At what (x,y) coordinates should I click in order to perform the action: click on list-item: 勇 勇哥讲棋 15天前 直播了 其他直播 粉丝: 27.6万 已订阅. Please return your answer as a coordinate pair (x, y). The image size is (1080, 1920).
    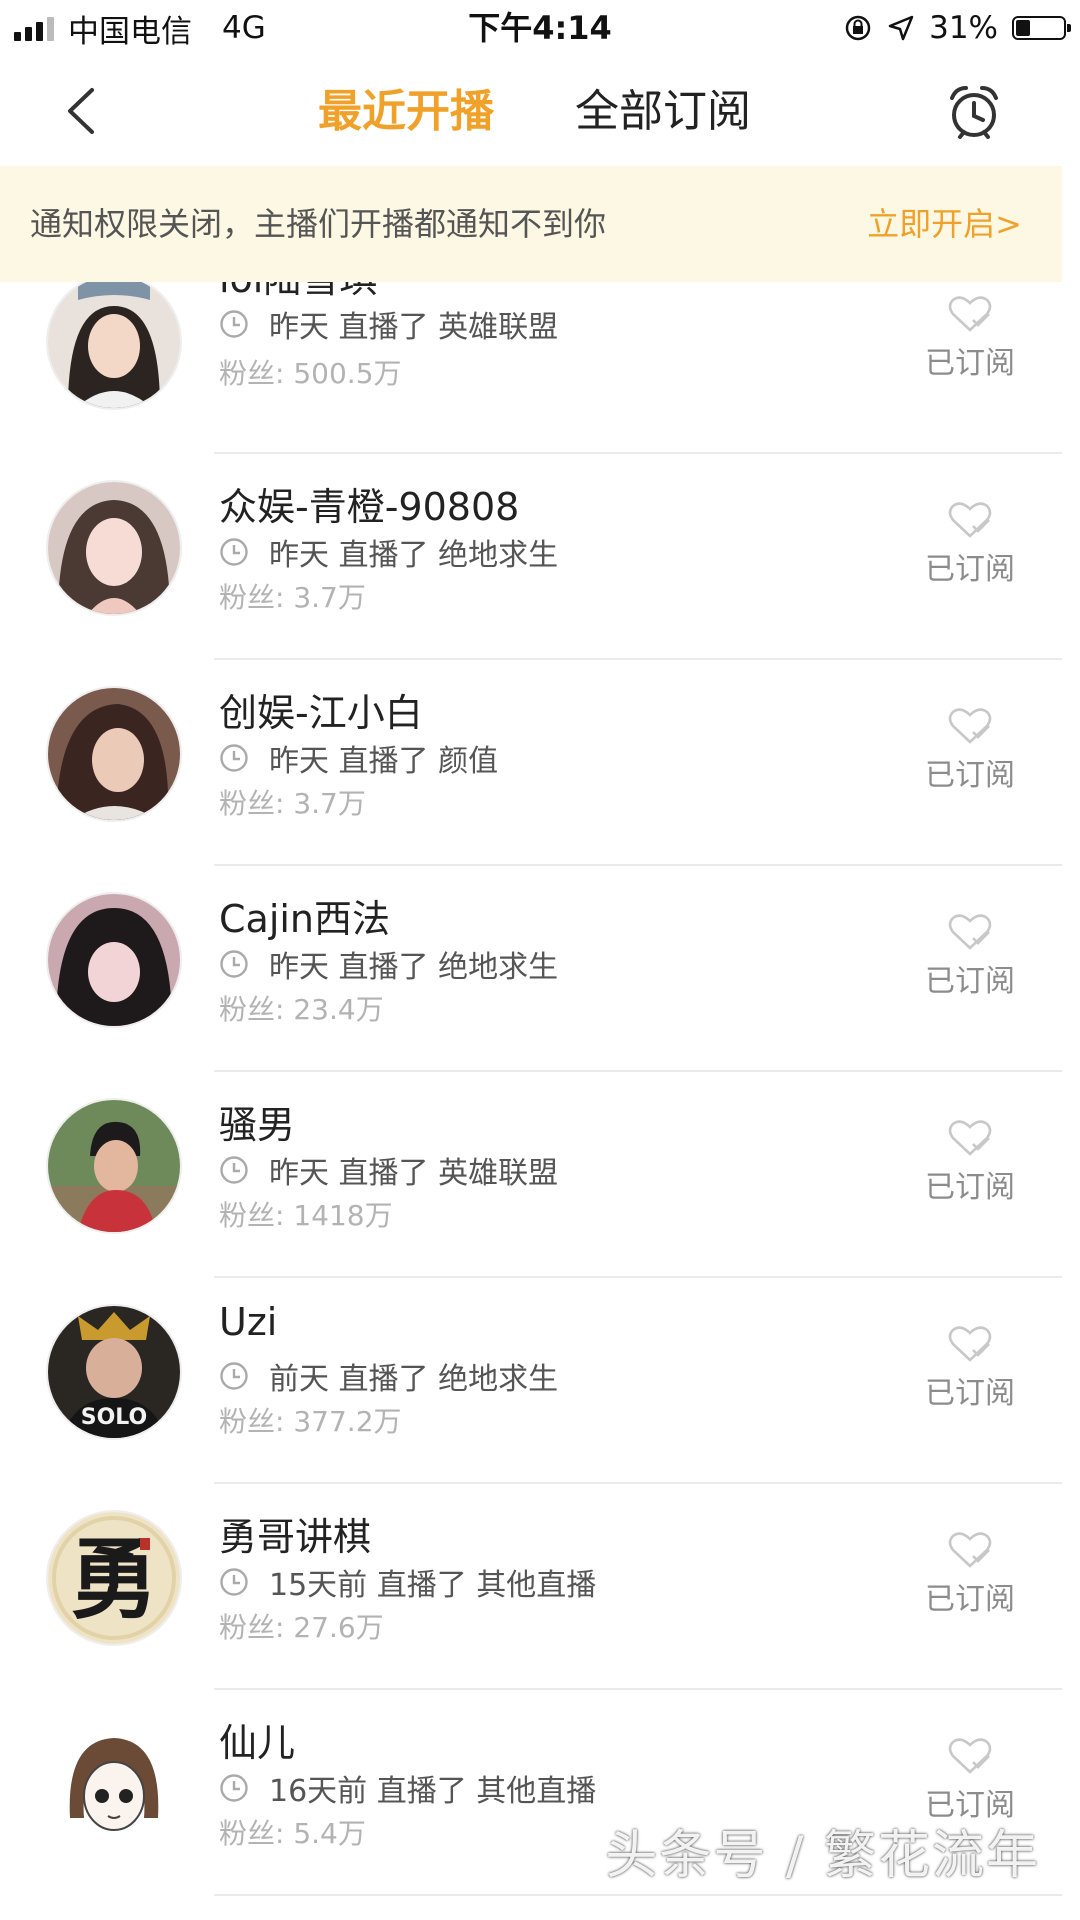
    Looking at the image, I should click on (531, 1587).